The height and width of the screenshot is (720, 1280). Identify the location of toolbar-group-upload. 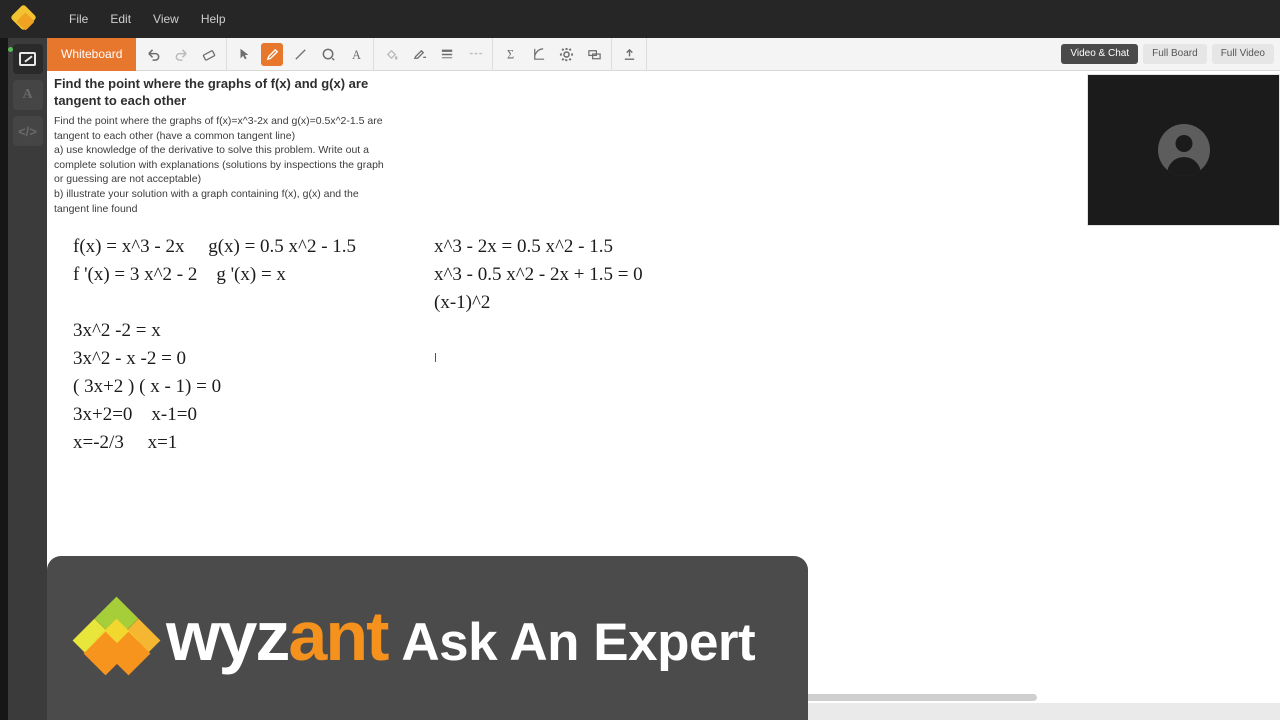
(630, 54).